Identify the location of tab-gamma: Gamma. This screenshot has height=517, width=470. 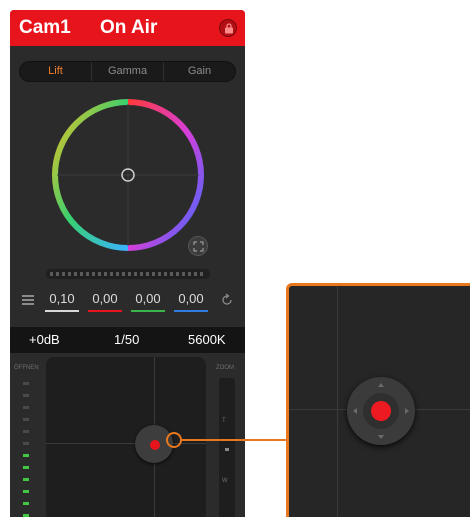
(128, 71).